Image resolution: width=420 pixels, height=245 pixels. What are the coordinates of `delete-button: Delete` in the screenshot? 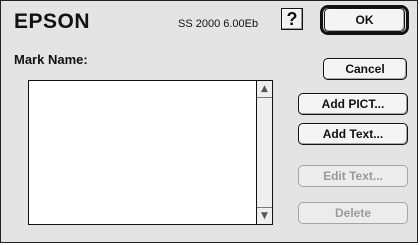 It's located at (353, 213).